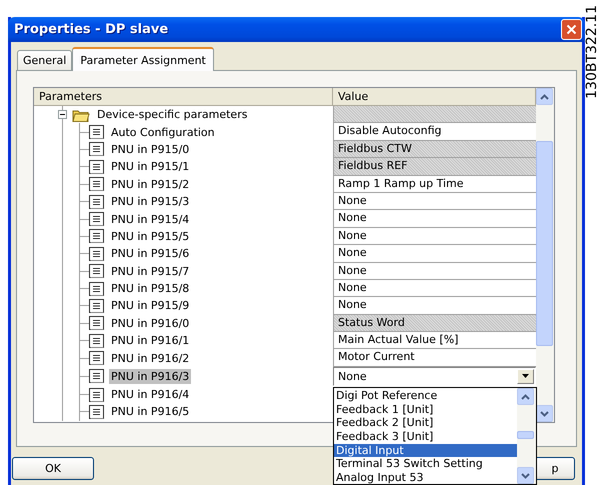  What do you see at coordinates (150, 306) in the screenshot?
I see `tree-item: PNU in P915/9` at bounding box center [150, 306].